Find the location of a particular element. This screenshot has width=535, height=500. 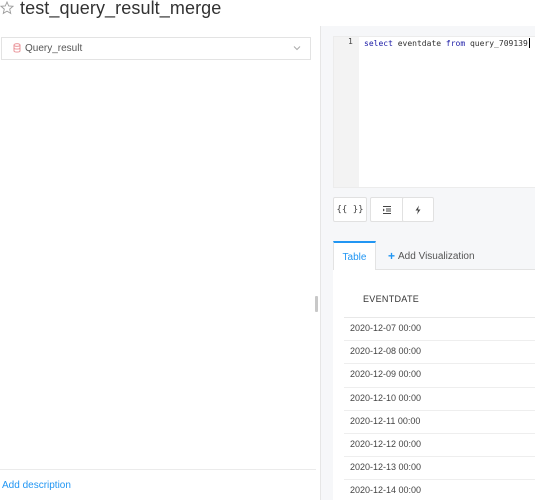

add-visualization-tab: + Add Visualization is located at coordinates (431, 256).